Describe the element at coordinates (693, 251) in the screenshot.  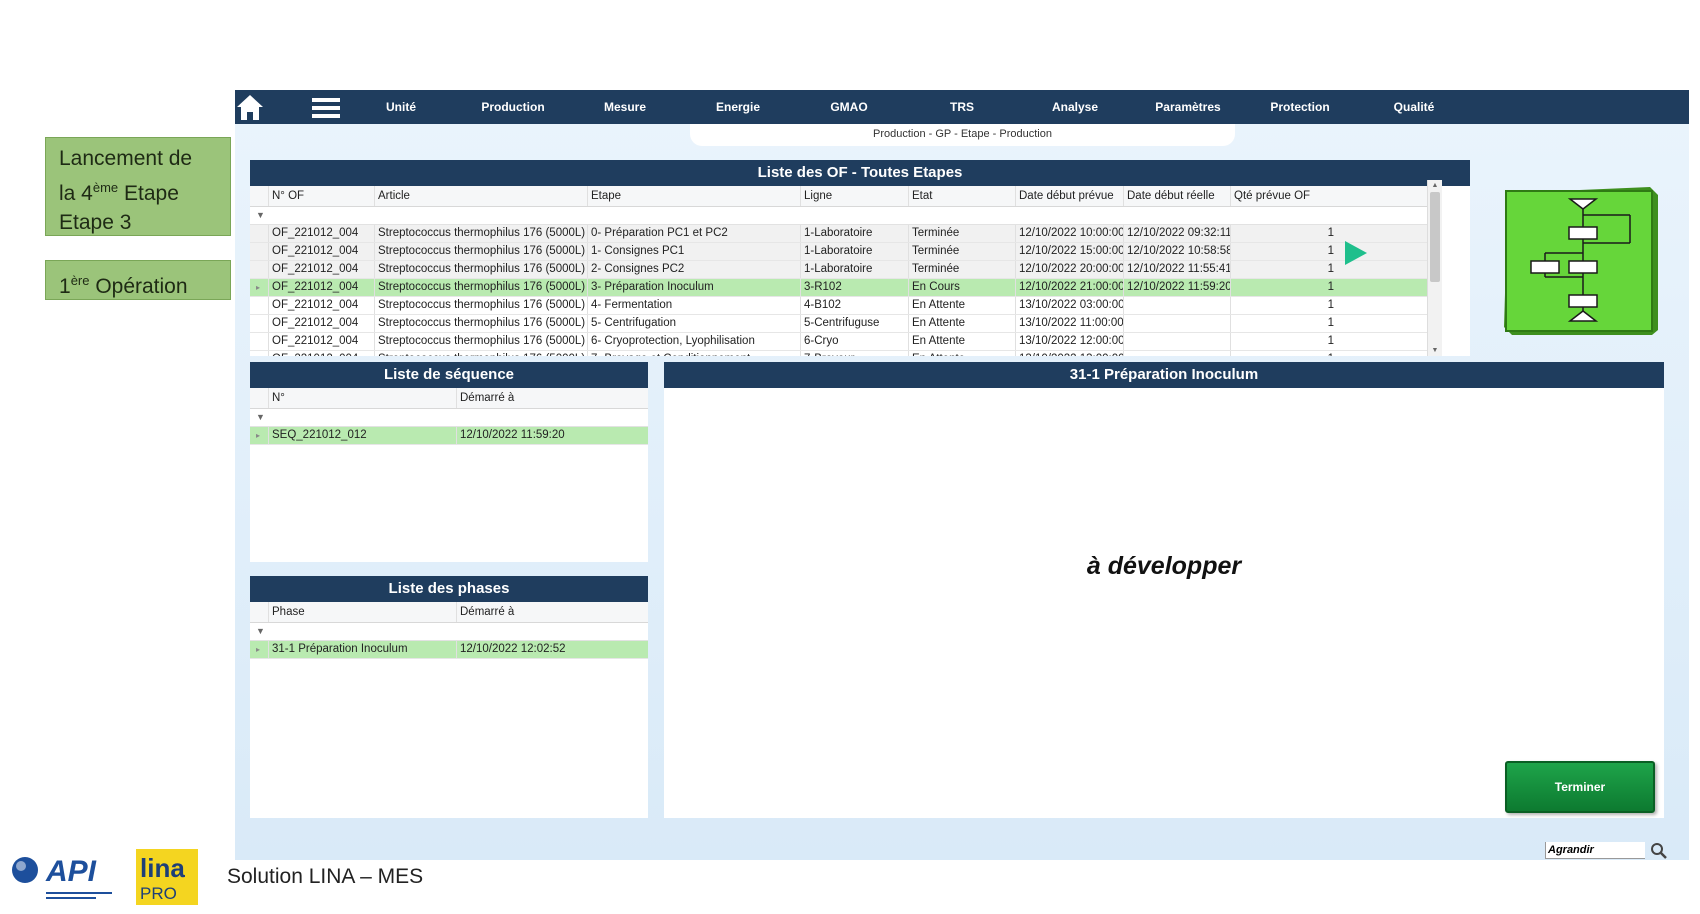
I see `table-cell: 1- Consignes PC1` at that location.